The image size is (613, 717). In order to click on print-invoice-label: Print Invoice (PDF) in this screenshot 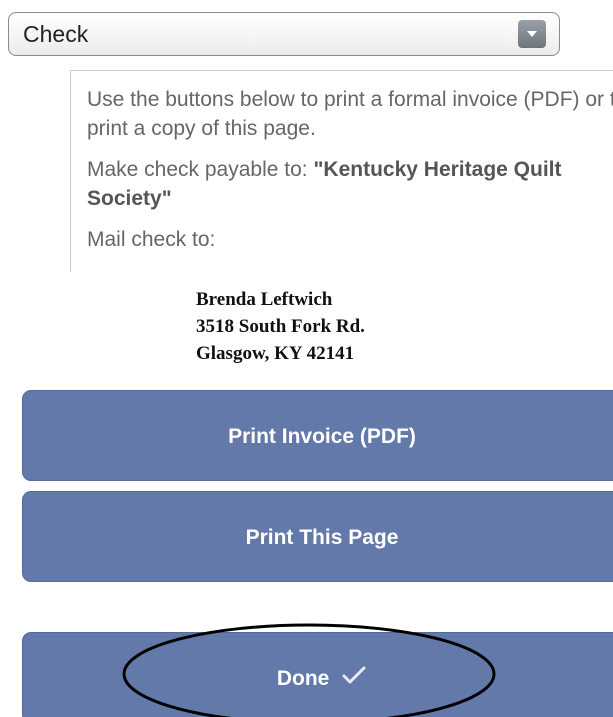, I will do `click(322, 436)`.